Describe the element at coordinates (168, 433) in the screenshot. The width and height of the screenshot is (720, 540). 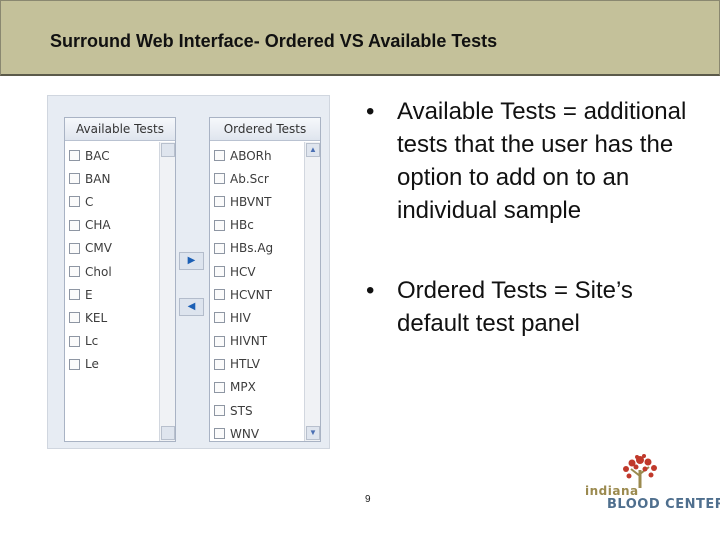
I see `scroll-down-icon` at that location.